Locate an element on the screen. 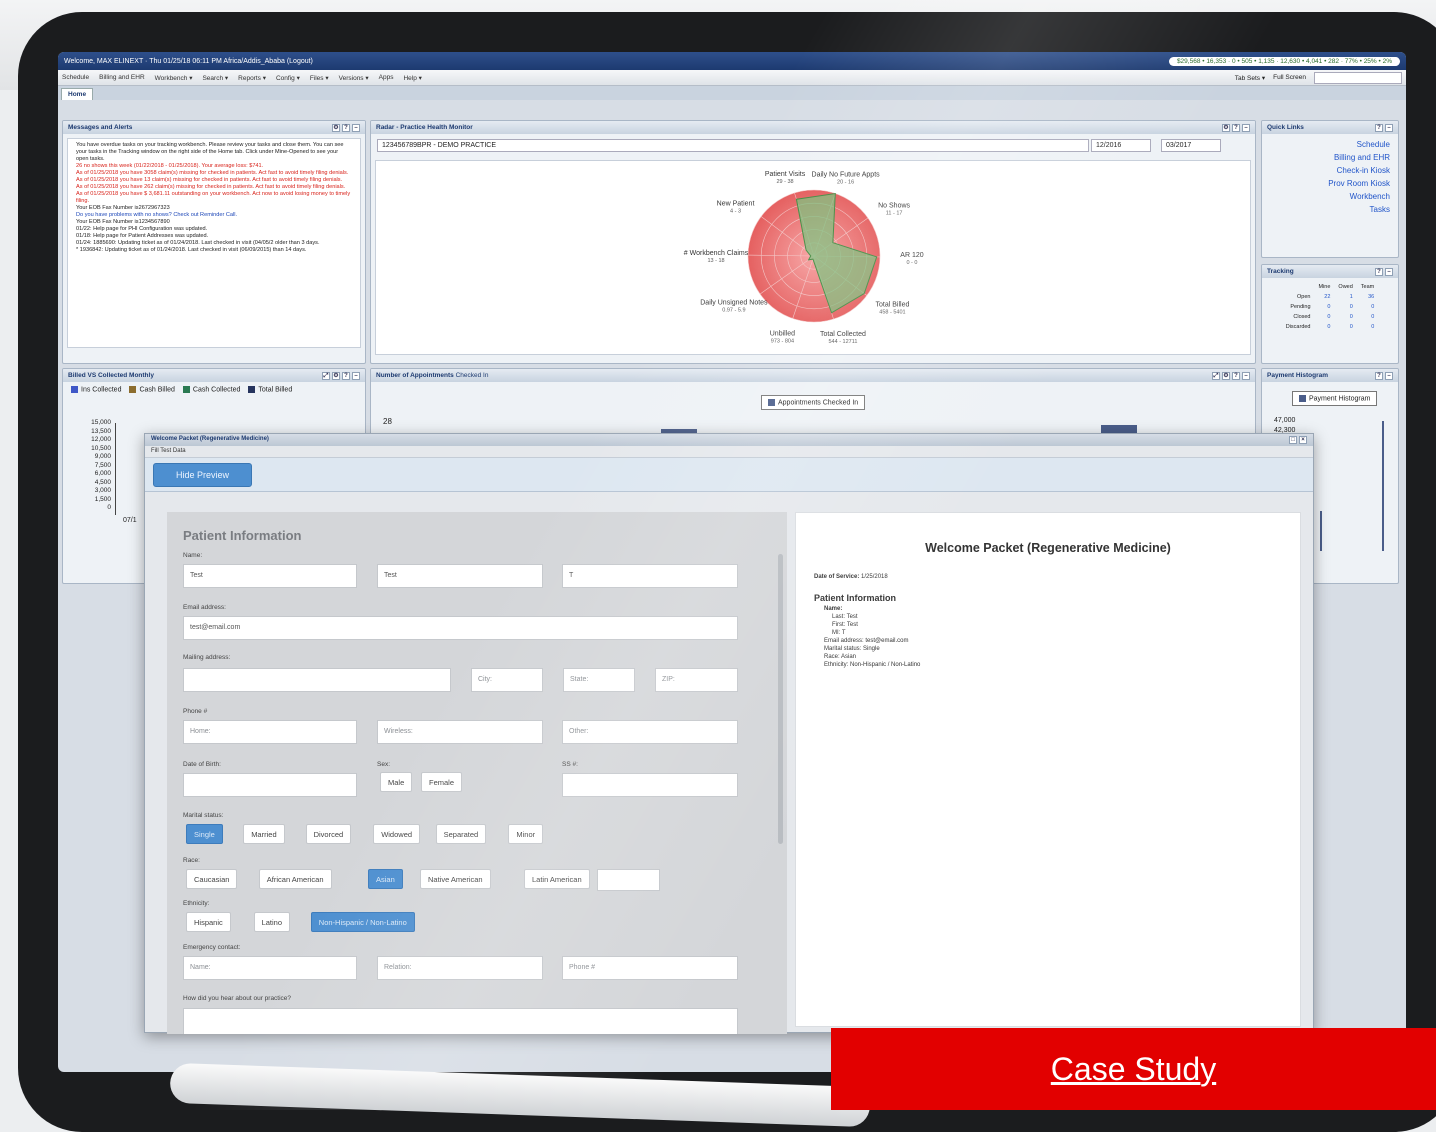 This screenshot has height=1132, width=1436. wireless-phone-field: Wireless: is located at coordinates (460, 732).